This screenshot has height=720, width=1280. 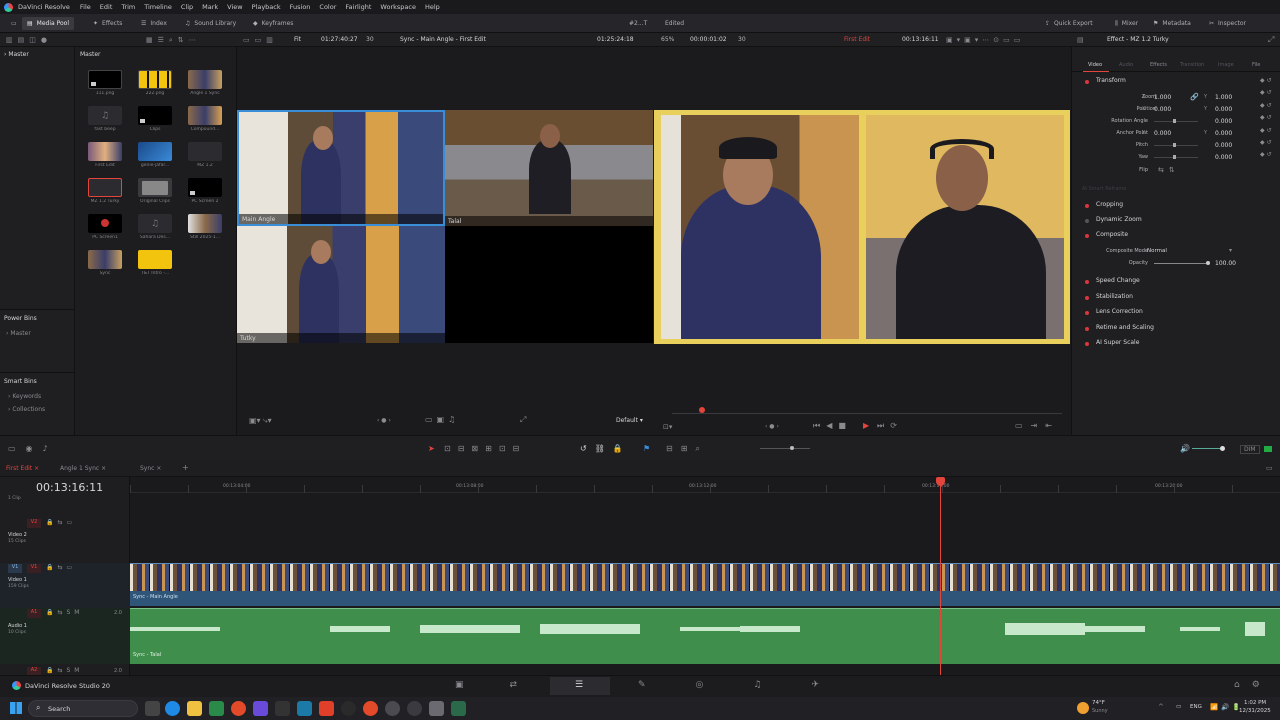 What do you see at coordinates (1176, 82) in the screenshot?
I see `transform-section: Transform` at bounding box center [1176, 82].